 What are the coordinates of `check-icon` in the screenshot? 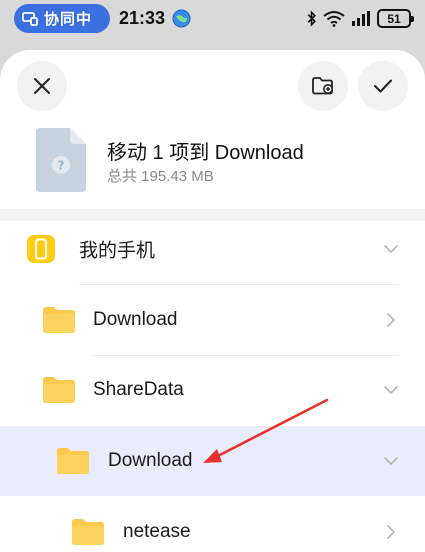 It's located at (383, 86).